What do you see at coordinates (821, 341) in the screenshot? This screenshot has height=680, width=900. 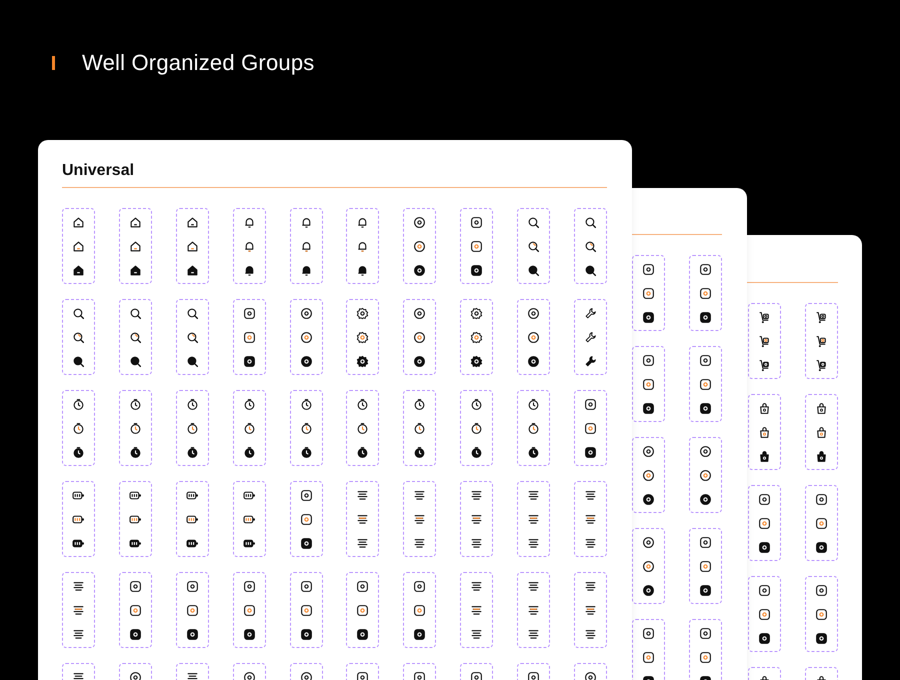 I see `cart-icon` at bounding box center [821, 341].